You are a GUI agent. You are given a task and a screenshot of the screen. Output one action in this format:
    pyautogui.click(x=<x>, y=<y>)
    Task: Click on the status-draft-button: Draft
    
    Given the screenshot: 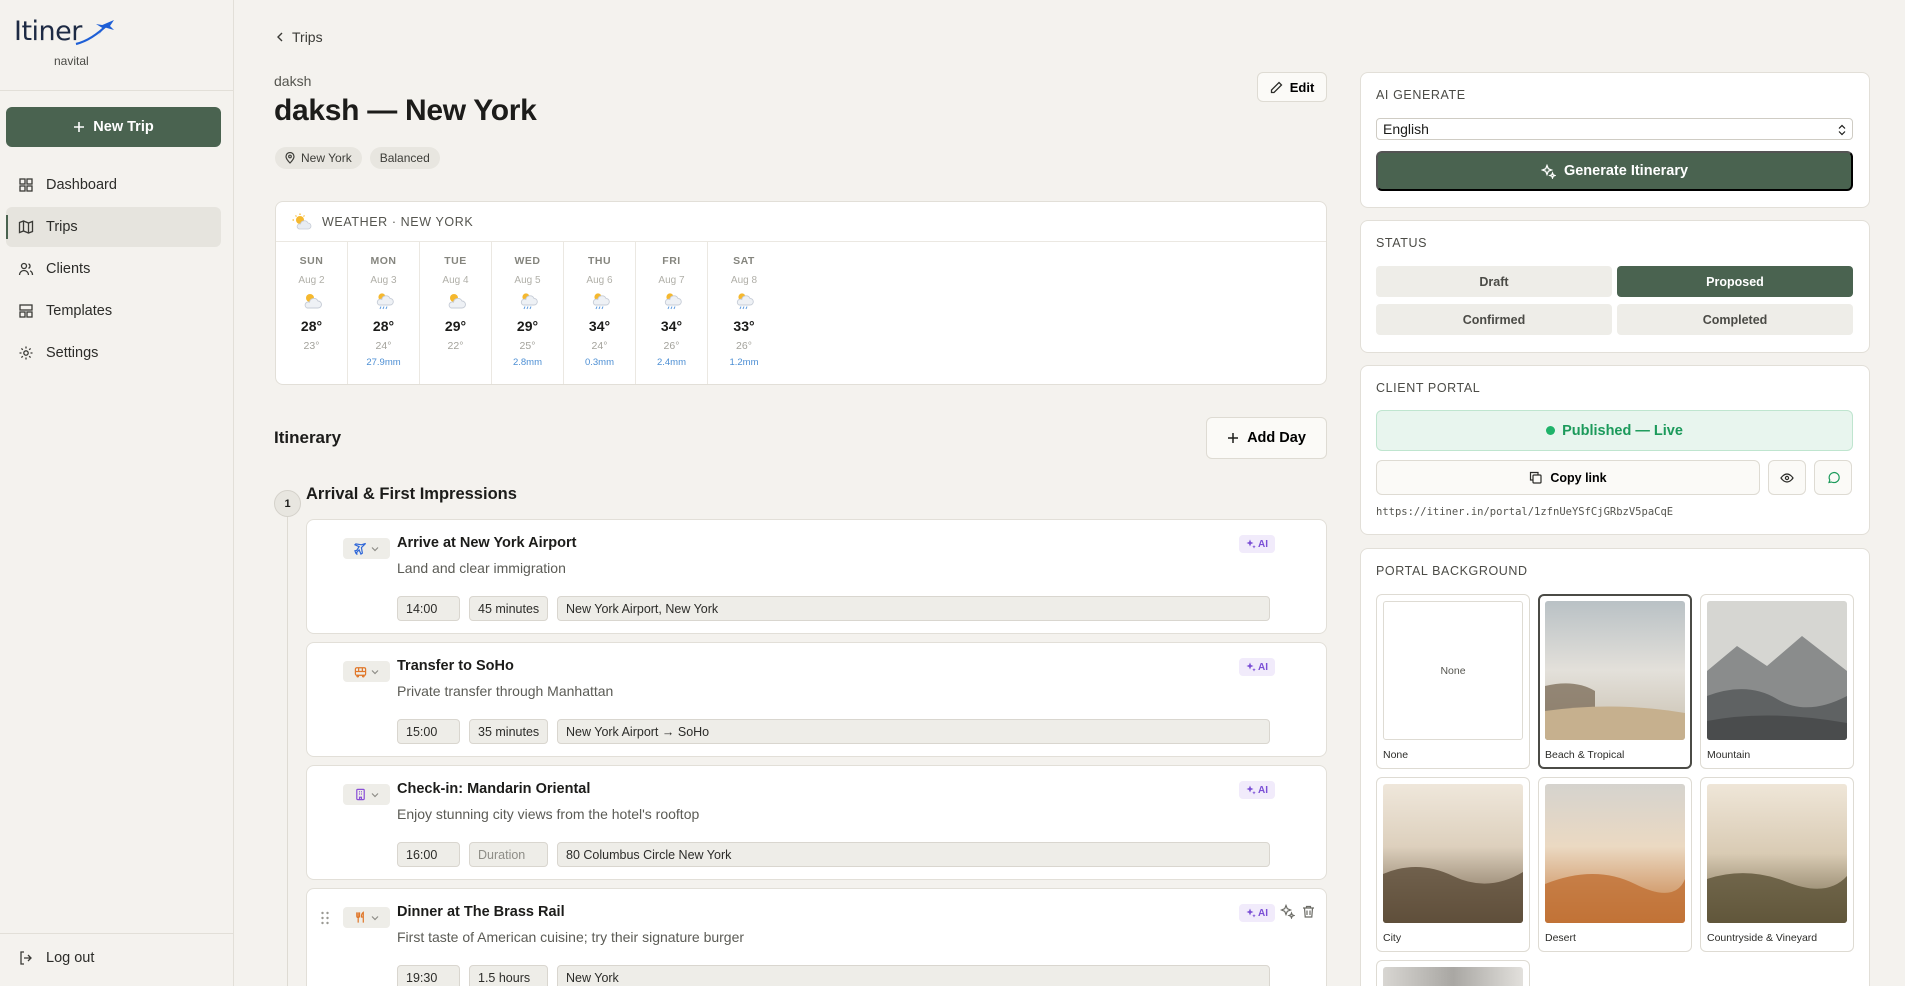 What is the action you would take?
    pyautogui.click(x=1494, y=281)
    